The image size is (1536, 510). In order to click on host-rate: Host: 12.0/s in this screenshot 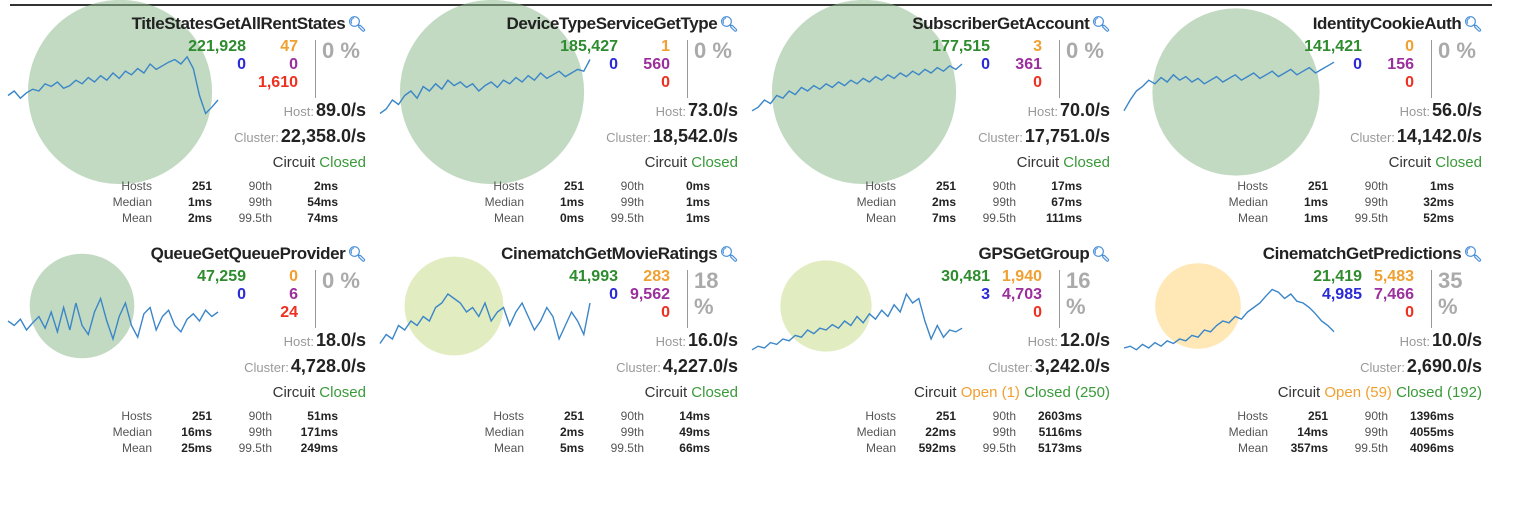, I will do `click(1069, 340)`.